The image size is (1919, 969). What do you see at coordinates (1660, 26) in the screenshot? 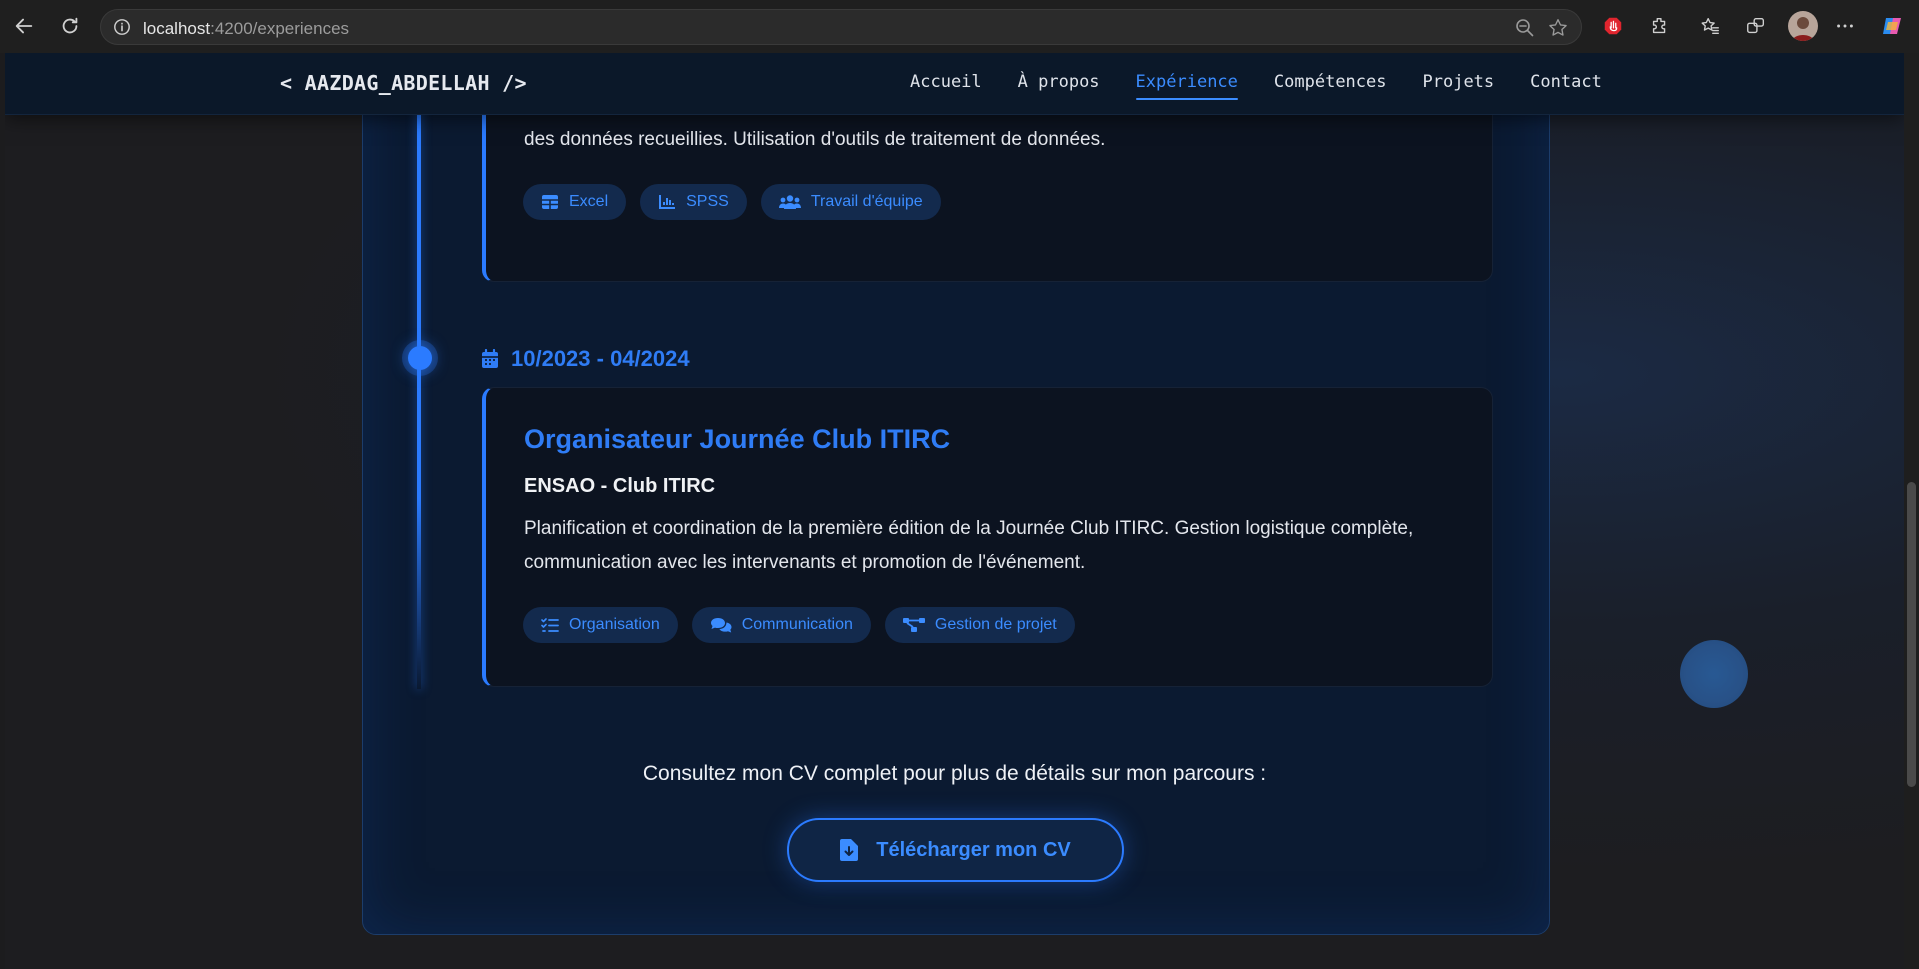
I see `extensions-icon` at bounding box center [1660, 26].